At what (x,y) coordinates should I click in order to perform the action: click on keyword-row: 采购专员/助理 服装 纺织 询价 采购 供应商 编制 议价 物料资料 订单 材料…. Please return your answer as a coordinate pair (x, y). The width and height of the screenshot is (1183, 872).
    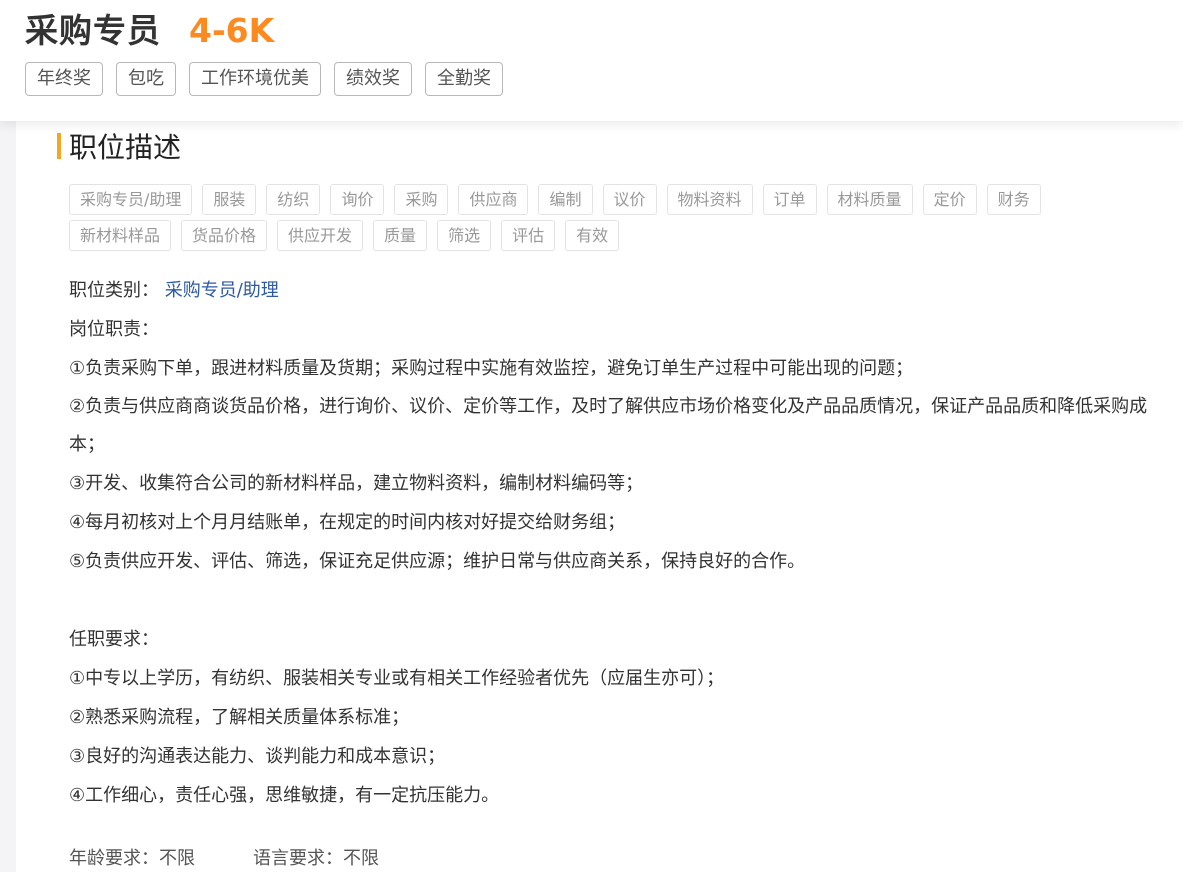
    Looking at the image, I should click on (574, 199).